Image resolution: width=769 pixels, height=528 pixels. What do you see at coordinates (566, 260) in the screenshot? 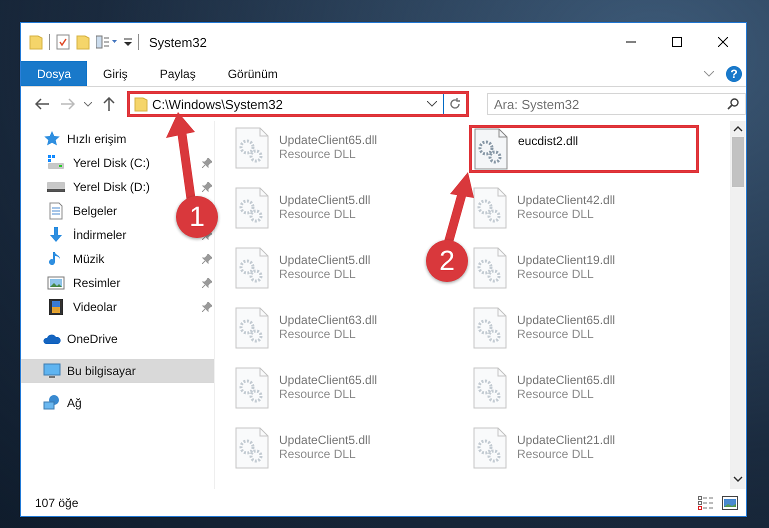
I see `file-name: UpdateClient19.dll` at bounding box center [566, 260].